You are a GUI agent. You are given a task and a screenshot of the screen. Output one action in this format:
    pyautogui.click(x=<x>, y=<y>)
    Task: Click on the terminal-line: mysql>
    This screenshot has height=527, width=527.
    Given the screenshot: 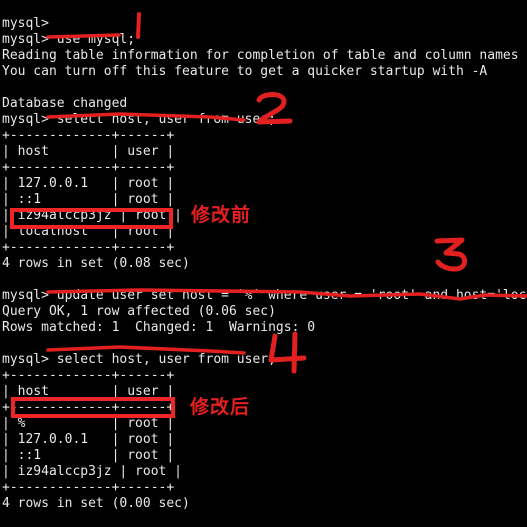 What is the action you would take?
    pyautogui.click(x=25, y=23)
    